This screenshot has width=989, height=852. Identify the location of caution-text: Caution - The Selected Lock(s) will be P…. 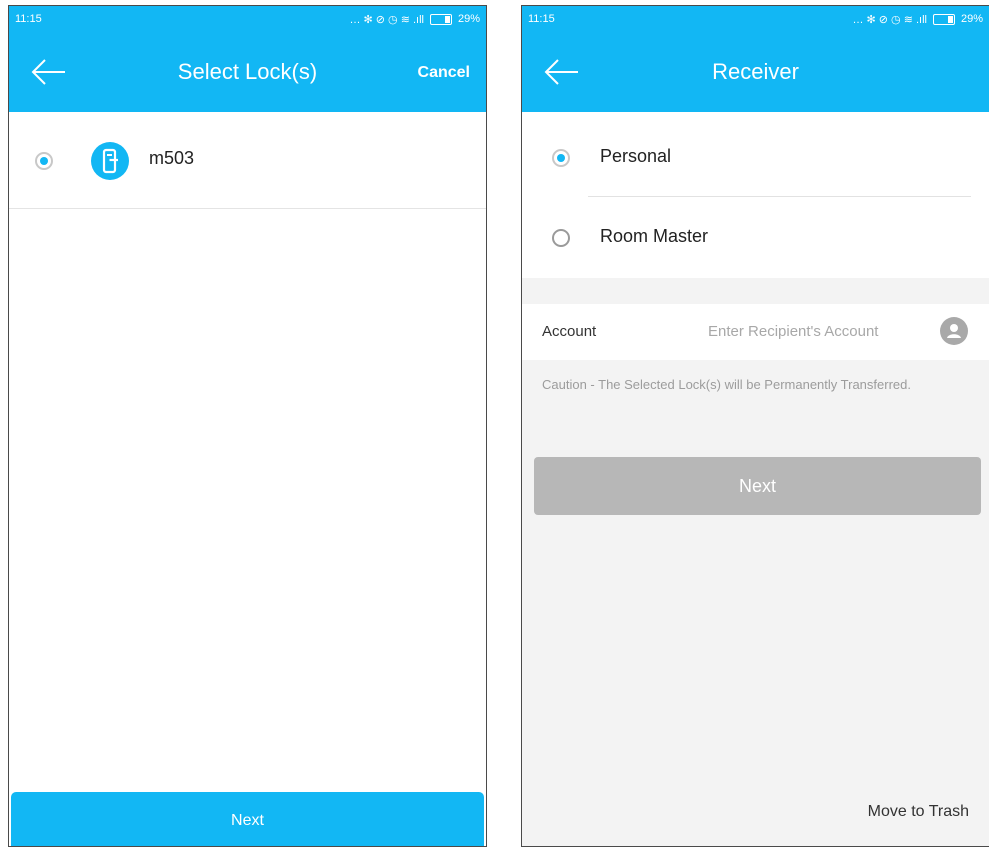
(726, 384).